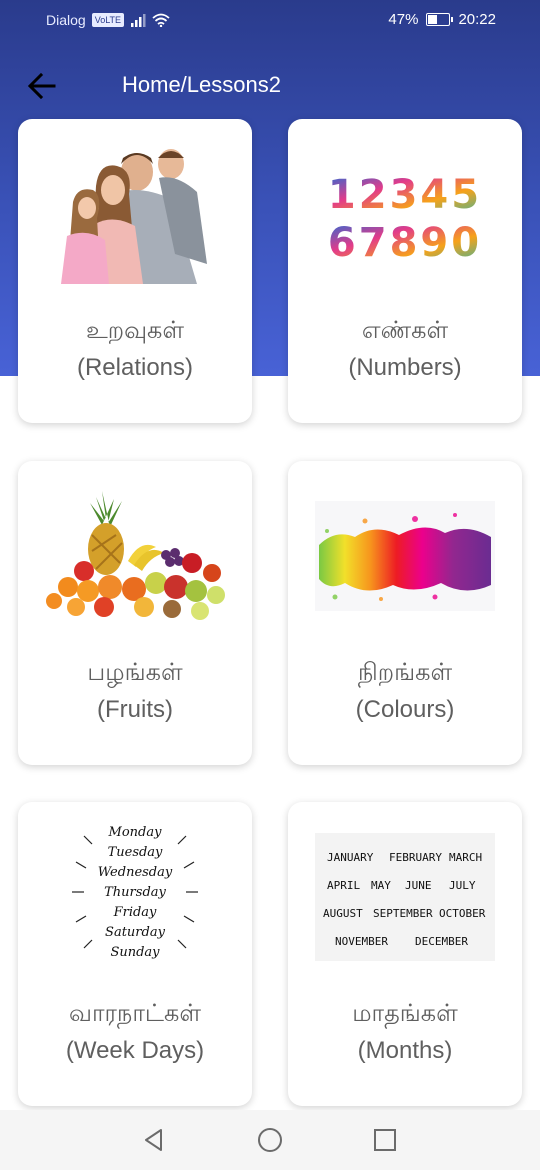  What do you see at coordinates (405, 556) in the screenshot?
I see `paint-splash` at bounding box center [405, 556].